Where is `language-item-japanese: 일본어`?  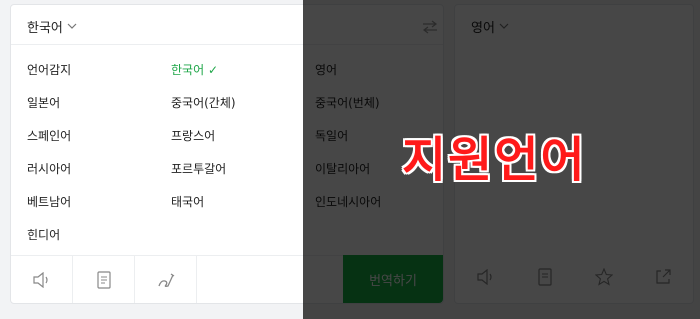 language-item-japanese: 일본어 is located at coordinates (43, 102).